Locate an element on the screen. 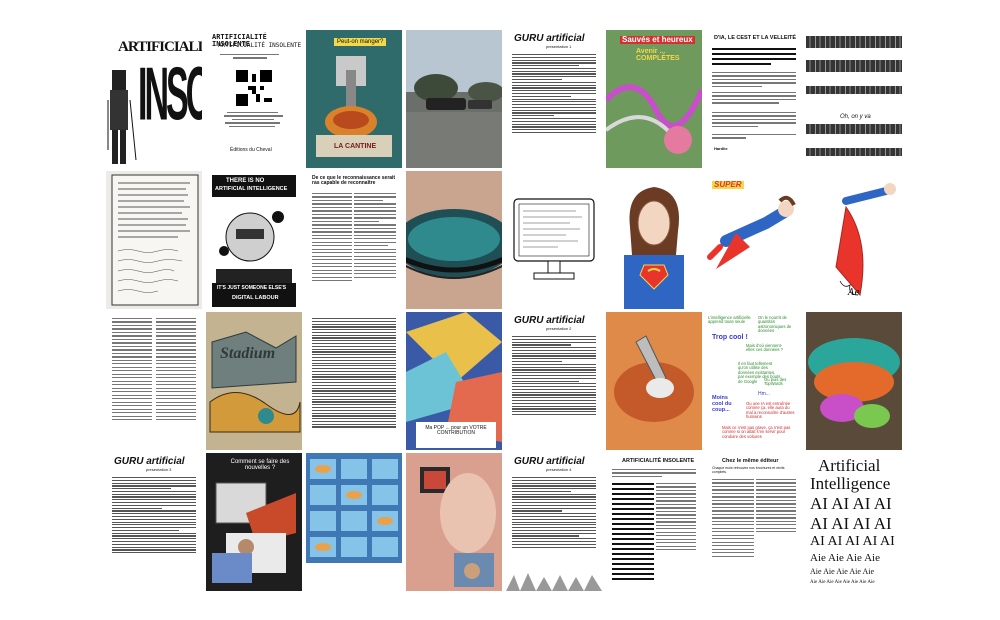 This screenshot has width=1000, height=620. tile-faces-collage is located at coordinates (454, 522).